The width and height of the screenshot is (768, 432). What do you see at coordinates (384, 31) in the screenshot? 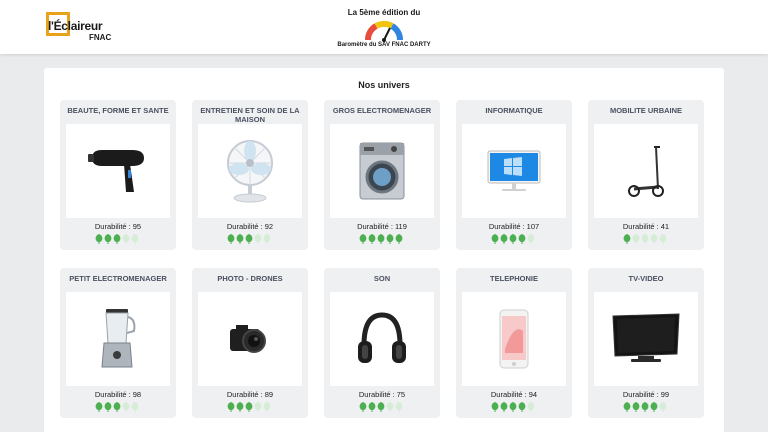
I see `gauge-icon` at bounding box center [384, 31].